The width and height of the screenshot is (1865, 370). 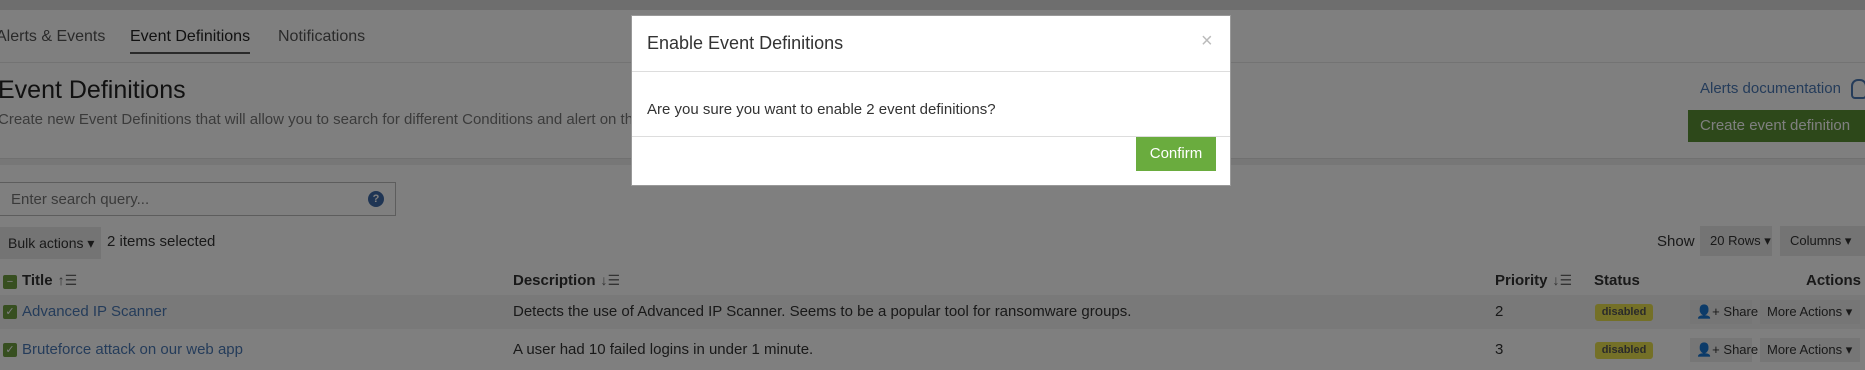 I want to click on modal-title: Enable Event Definitions, so click(x=745, y=43).